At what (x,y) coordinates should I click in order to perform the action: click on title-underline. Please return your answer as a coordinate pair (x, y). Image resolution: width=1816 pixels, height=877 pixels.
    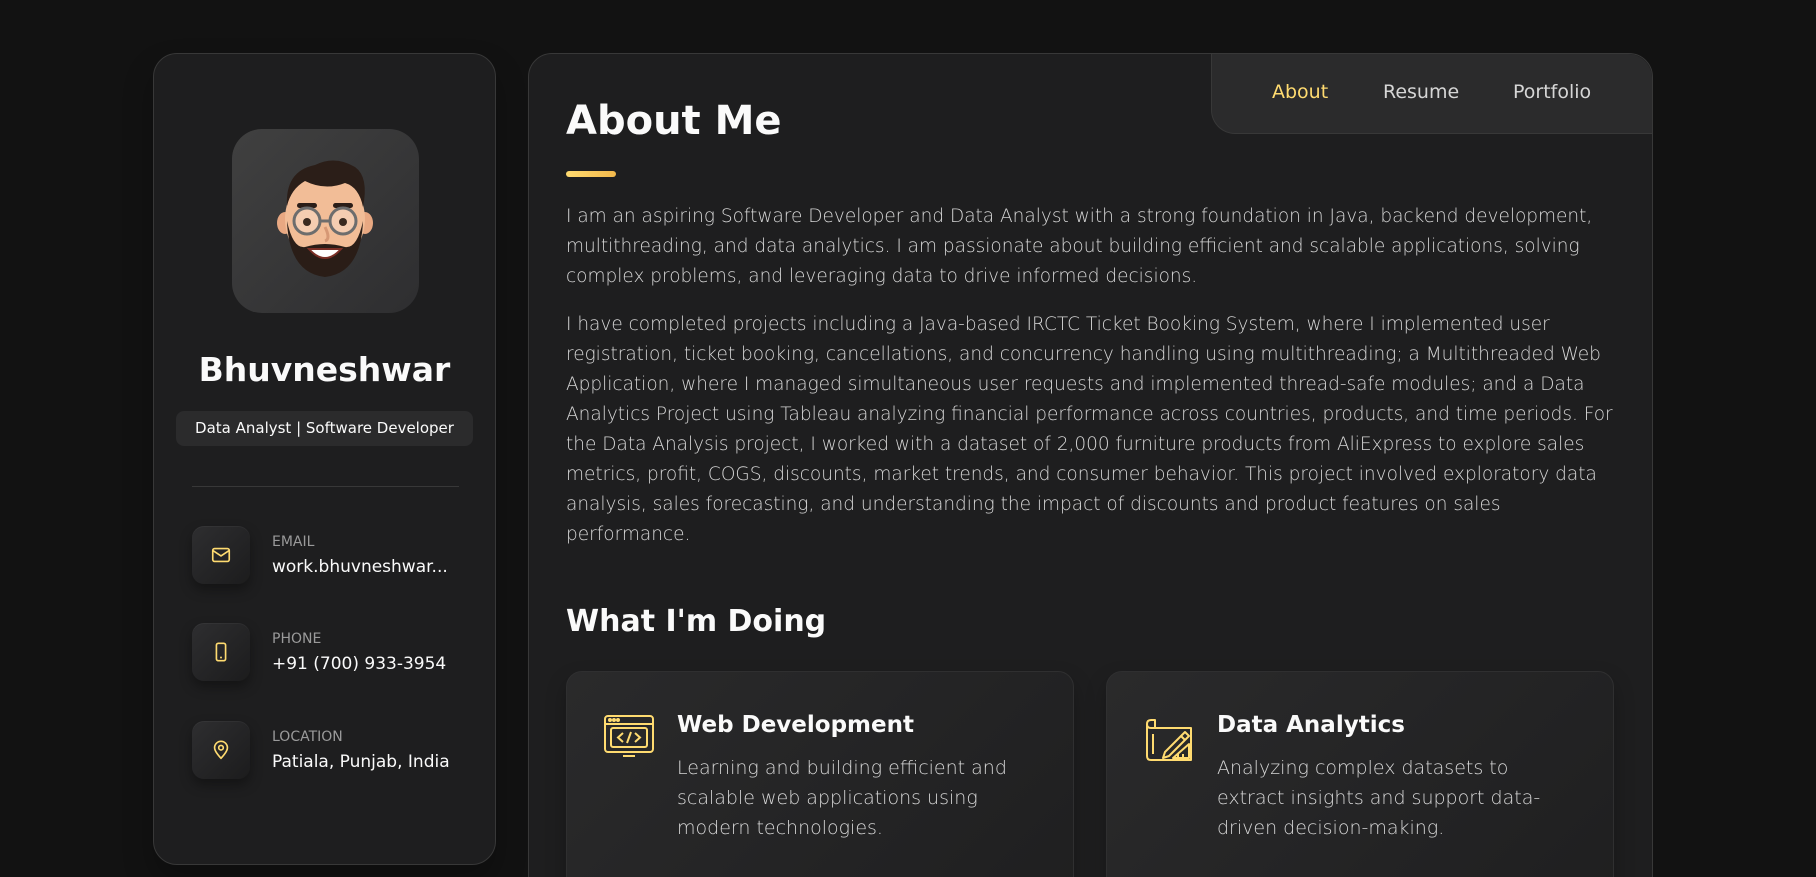
    Looking at the image, I should click on (591, 174).